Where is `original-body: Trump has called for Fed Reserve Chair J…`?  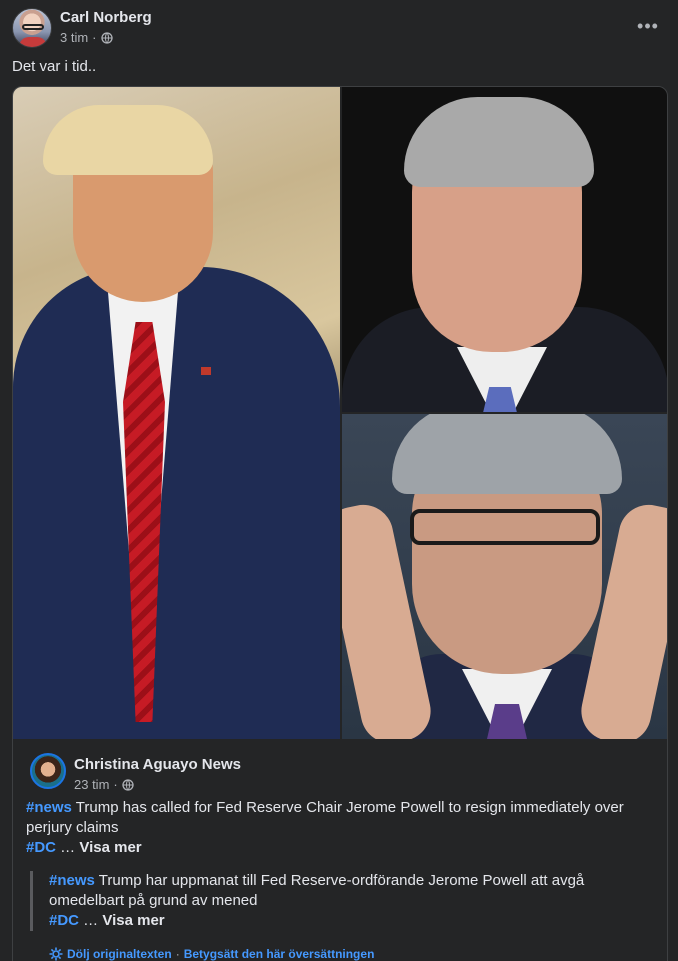 original-body: Trump has called for Fed Reserve Chair J… is located at coordinates (325, 817).